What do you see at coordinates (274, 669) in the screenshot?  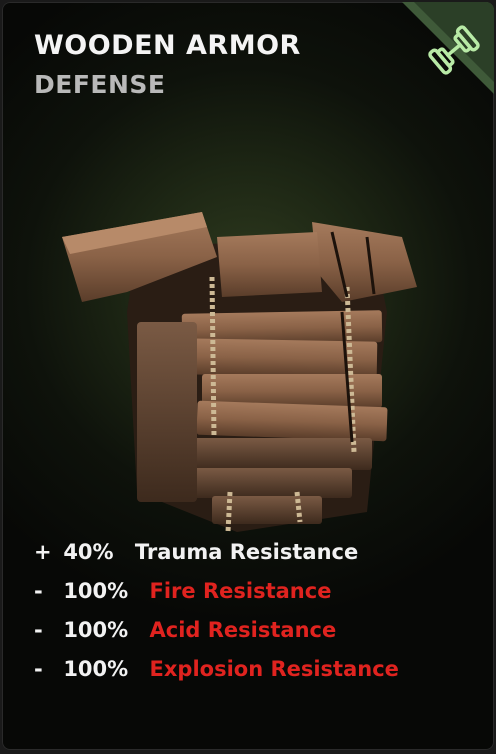 I see `stat-name: Explosion Resistance` at bounding box center [274, 669].